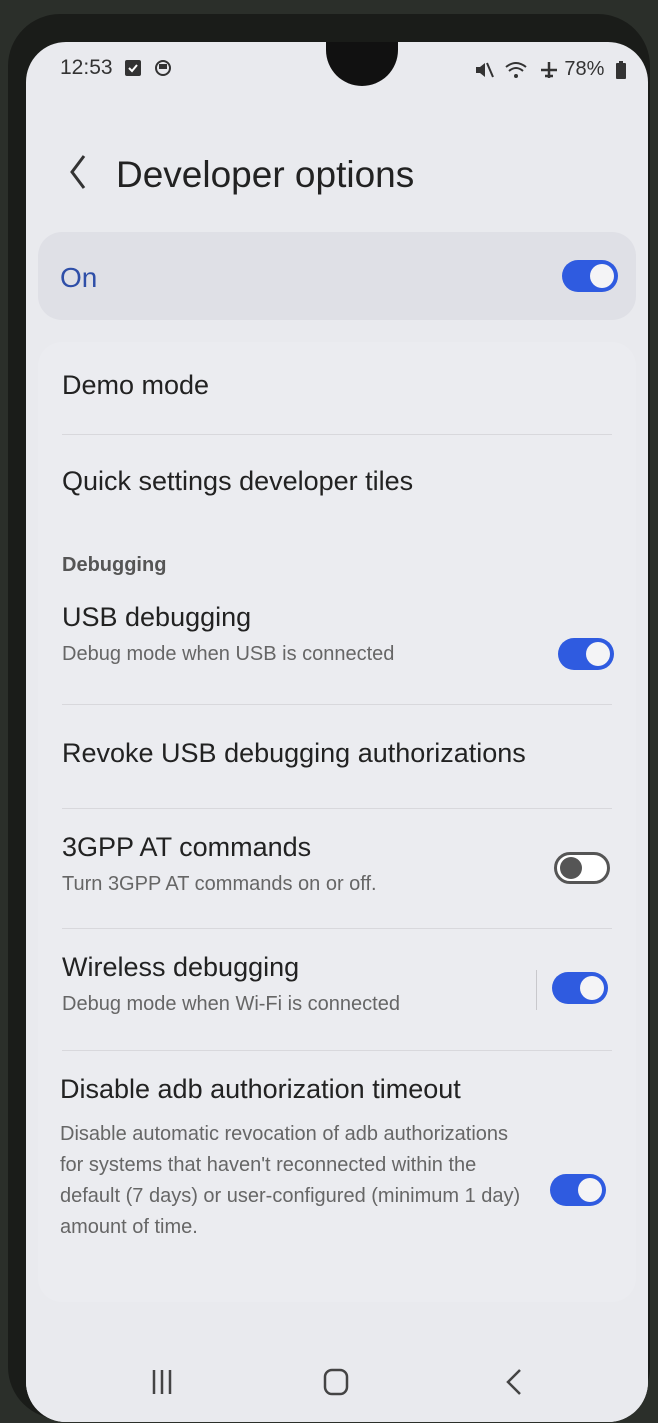 The height and width of the screenshot is (1423, 658). What do you see at coordinates (580, 988) in the screenshot?
I see `wireless-debugging-toggle` at bounding box center [580, 988].